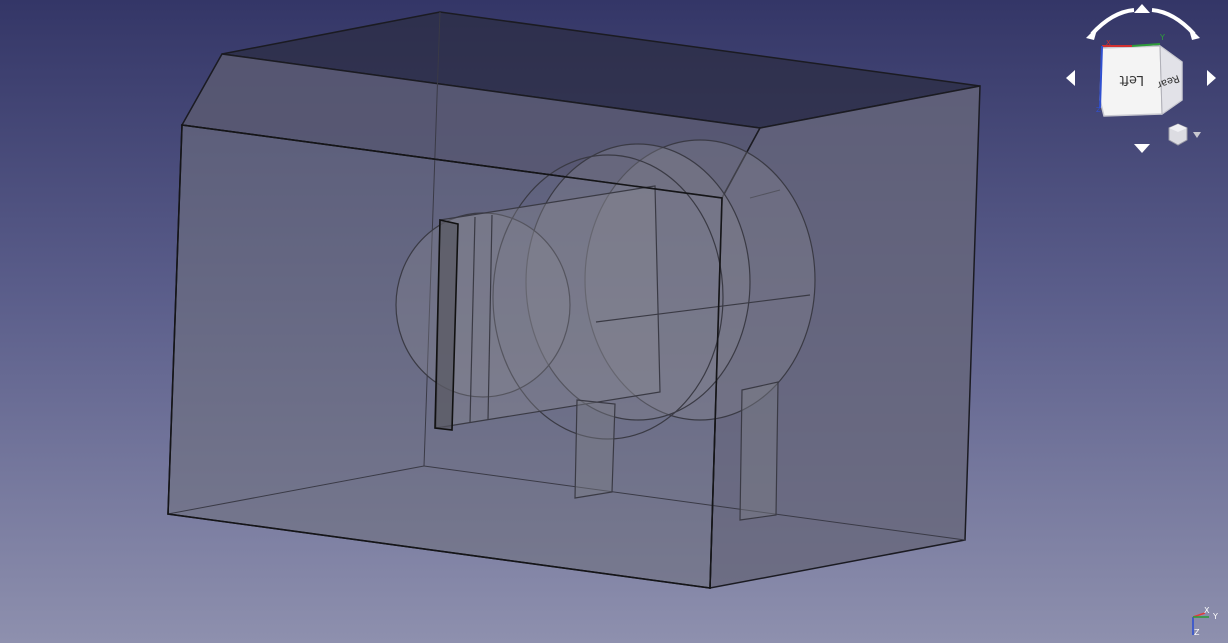  What do you see at coordinates (1184, 134) in the screenshot?
I see `view-menu-button` at bounding box center [1184, 134].